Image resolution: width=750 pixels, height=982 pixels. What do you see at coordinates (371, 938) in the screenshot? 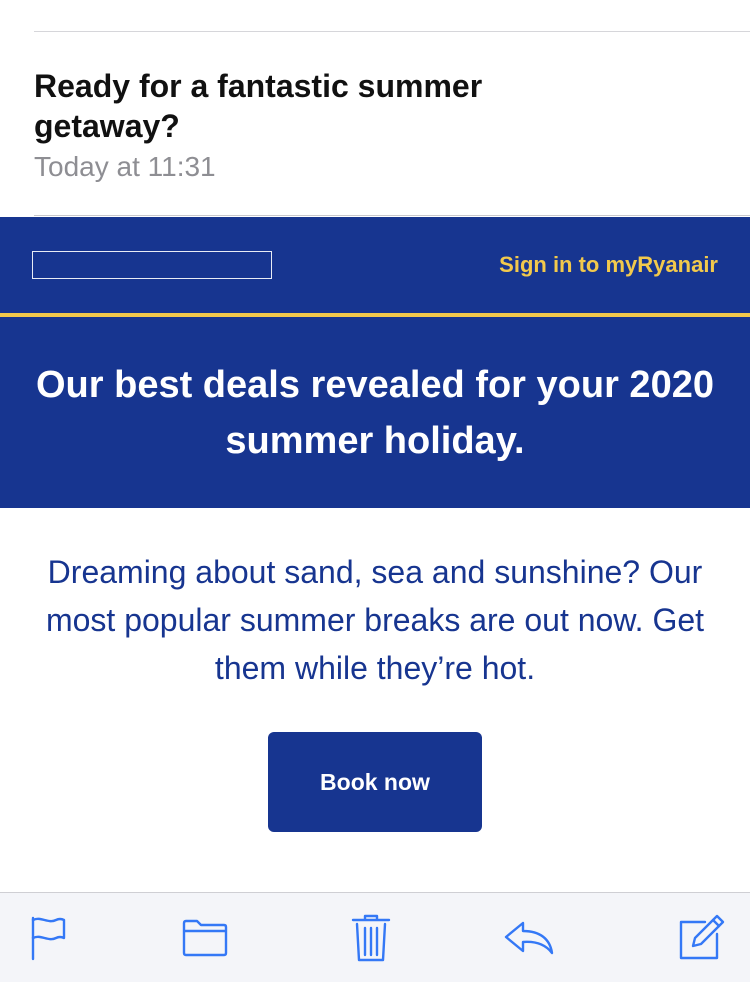
I see `trash-icon` at bounding box center [371, 938].